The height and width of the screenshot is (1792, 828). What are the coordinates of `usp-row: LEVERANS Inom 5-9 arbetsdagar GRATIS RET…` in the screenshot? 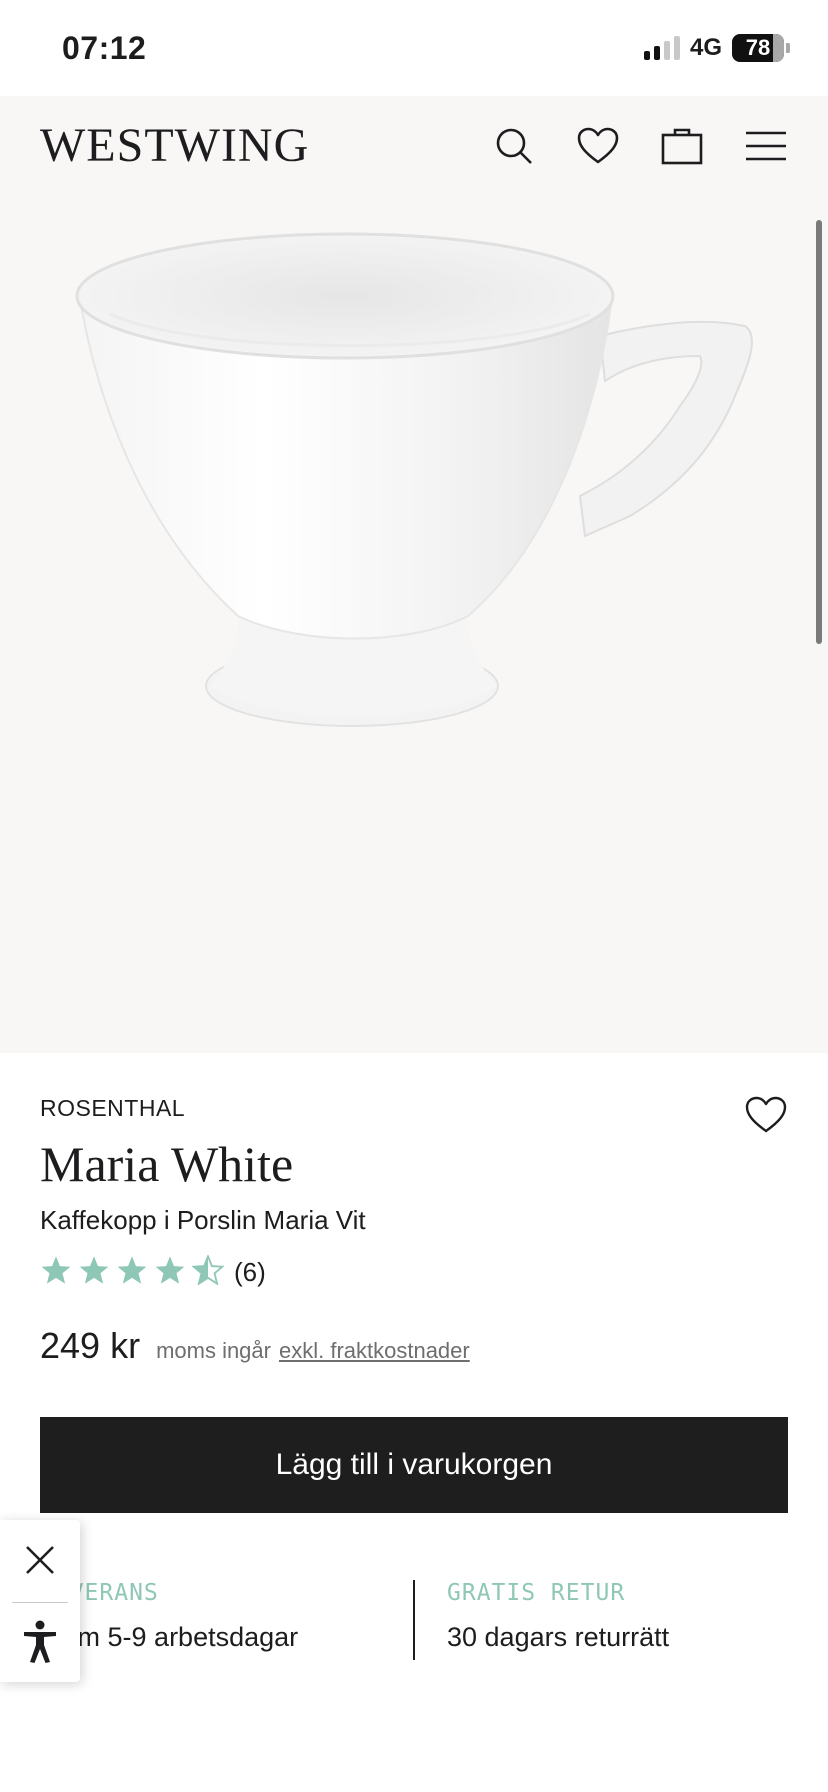 It's located at (414, 1620).